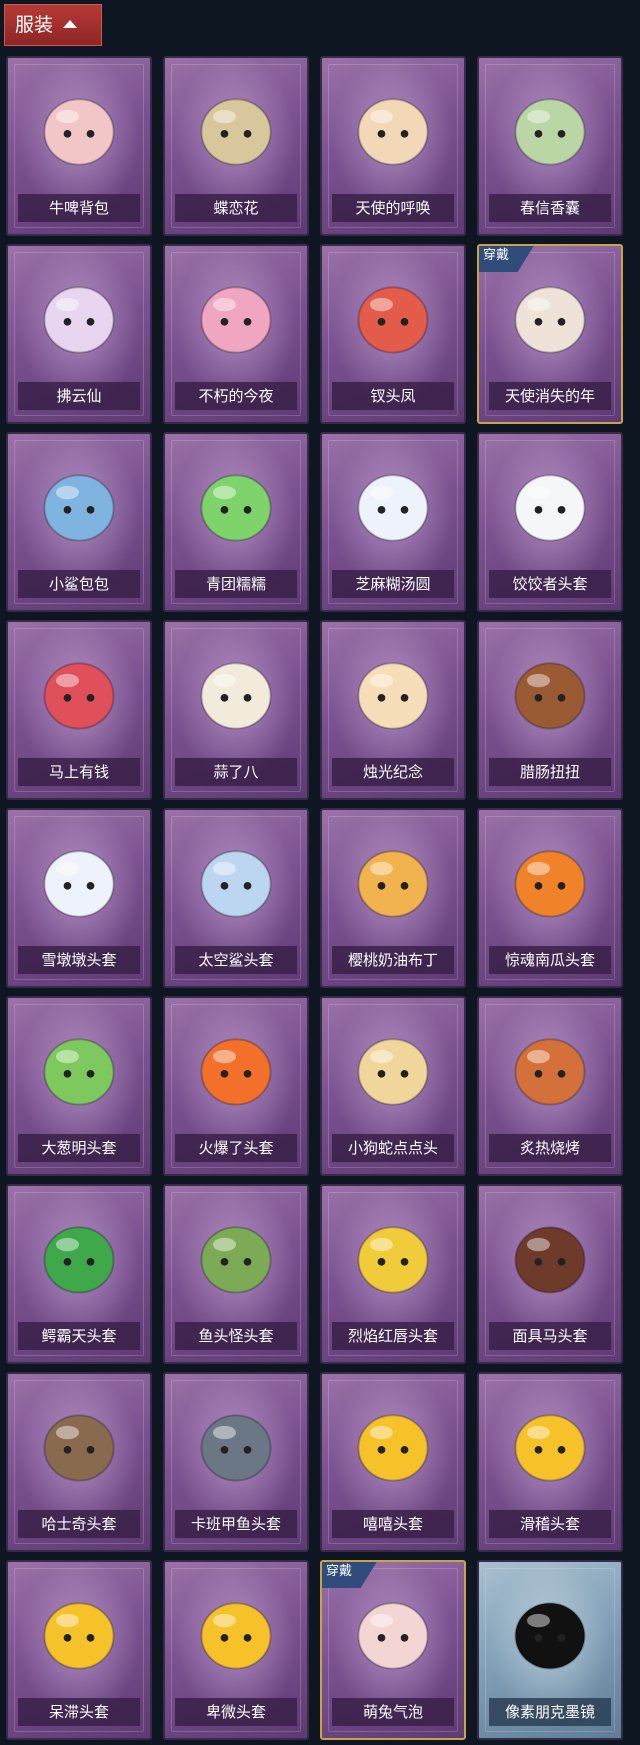 This screenshot has width=640, height=1745. Describe the element at coordinates (236, 1336) in the screenshot. I see `costume-name: 鱼头怪头套` at that location.